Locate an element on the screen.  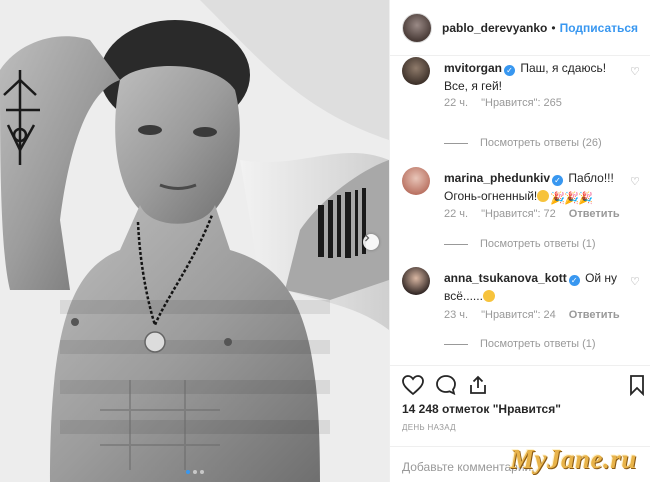
view-replies-label: Посмотреть ответы (26) is located at coordinates (541, 143).